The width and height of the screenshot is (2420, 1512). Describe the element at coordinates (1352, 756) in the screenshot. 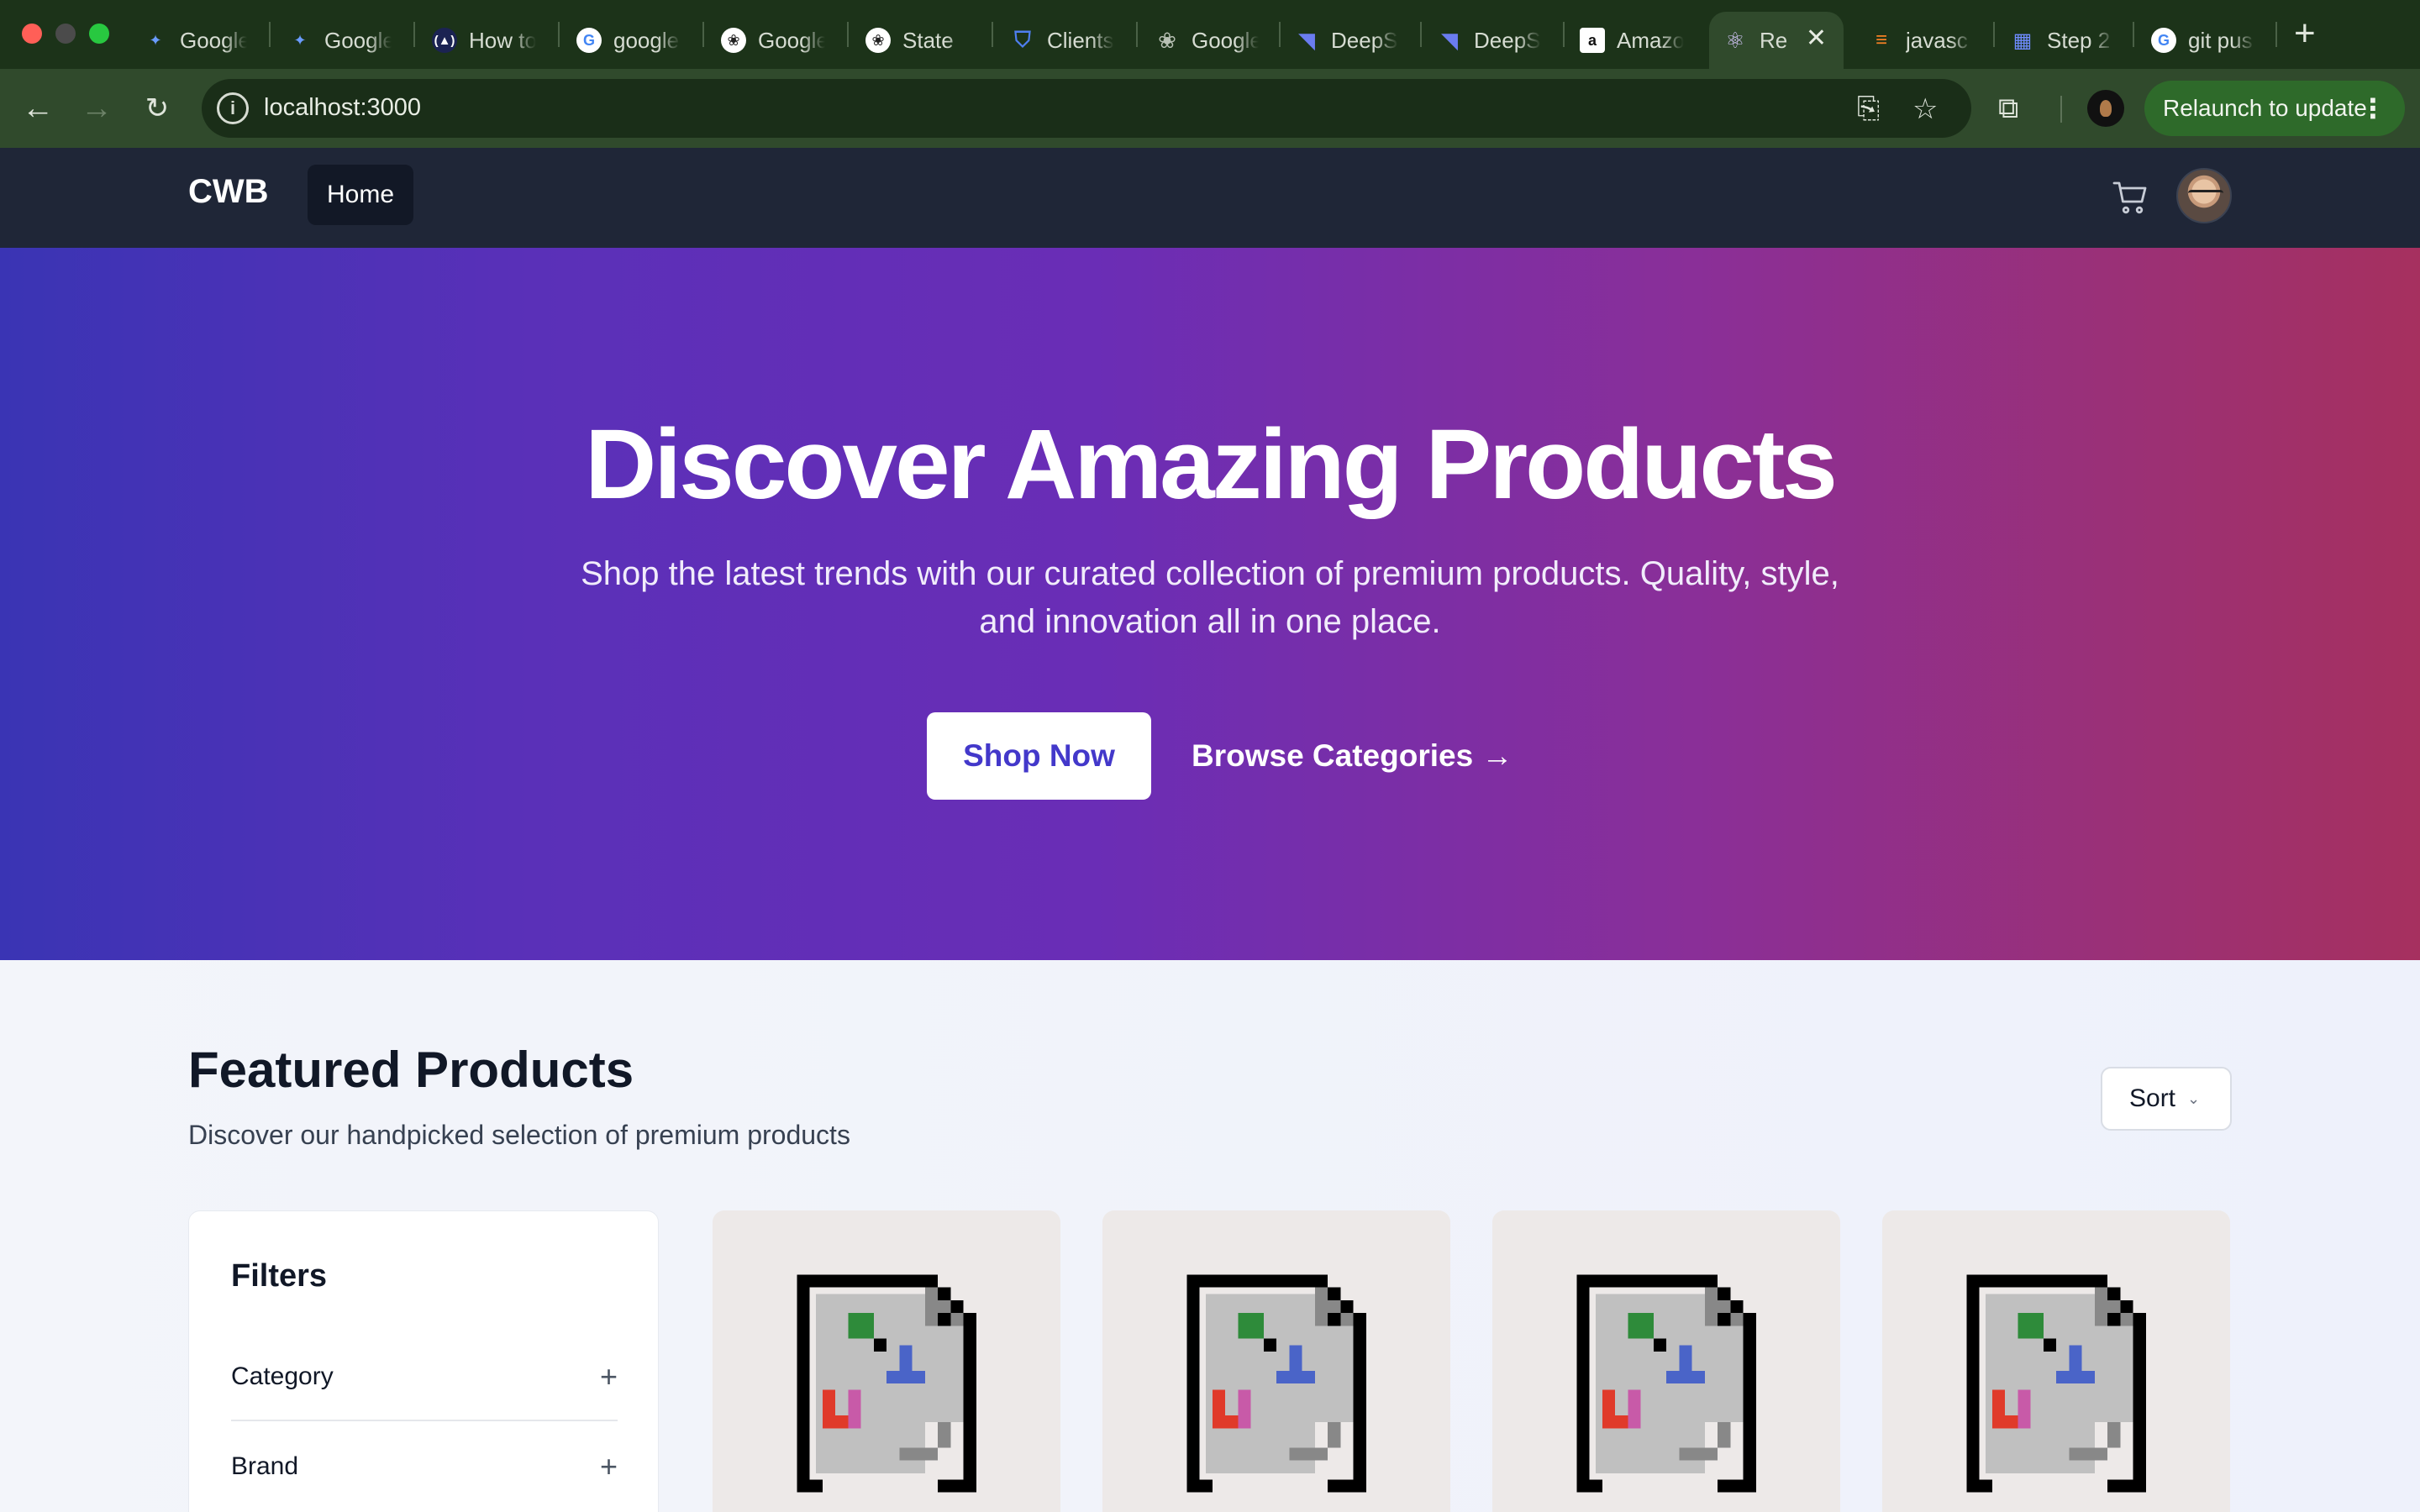

I see `browse-categories-link: Browse Categories →` at that location.